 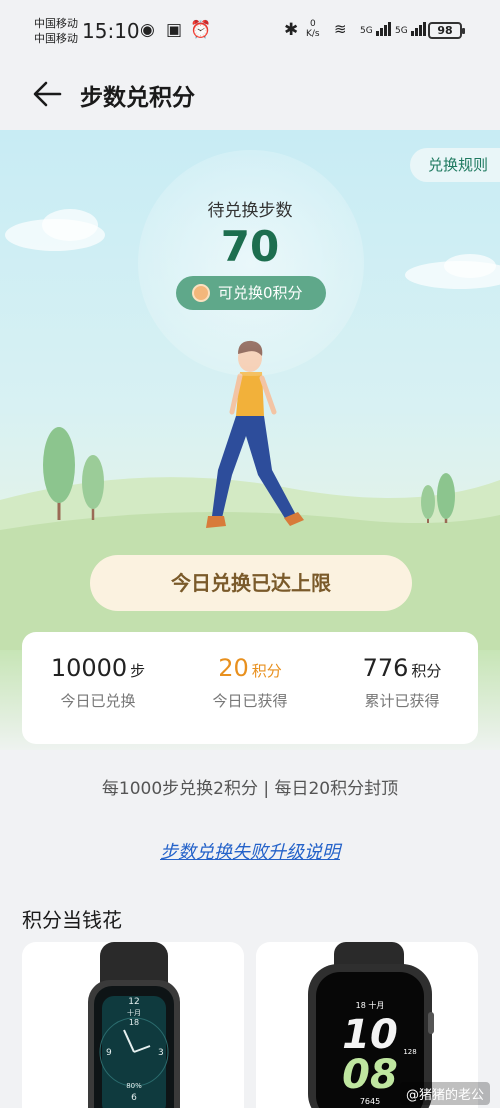 I want to click on band-battery: 80%, so click(x=134, y=1086).